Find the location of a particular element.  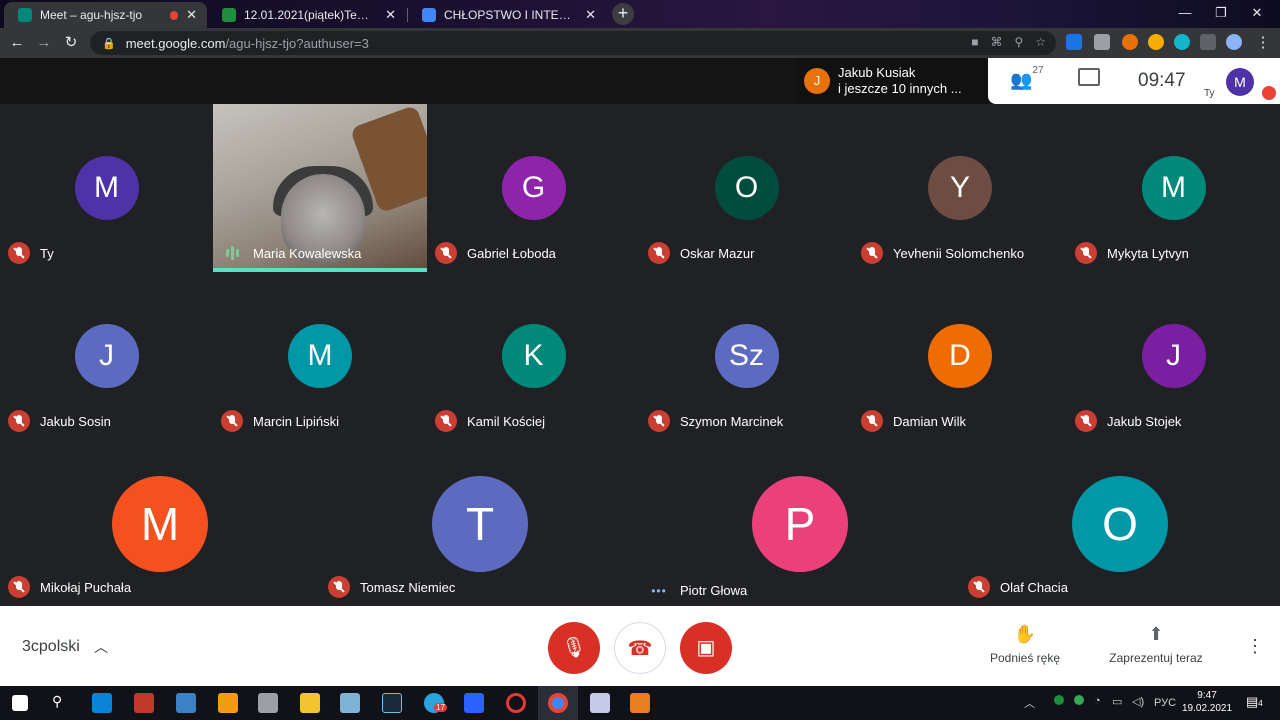

mail-icon is located at coordinates (102, 703).